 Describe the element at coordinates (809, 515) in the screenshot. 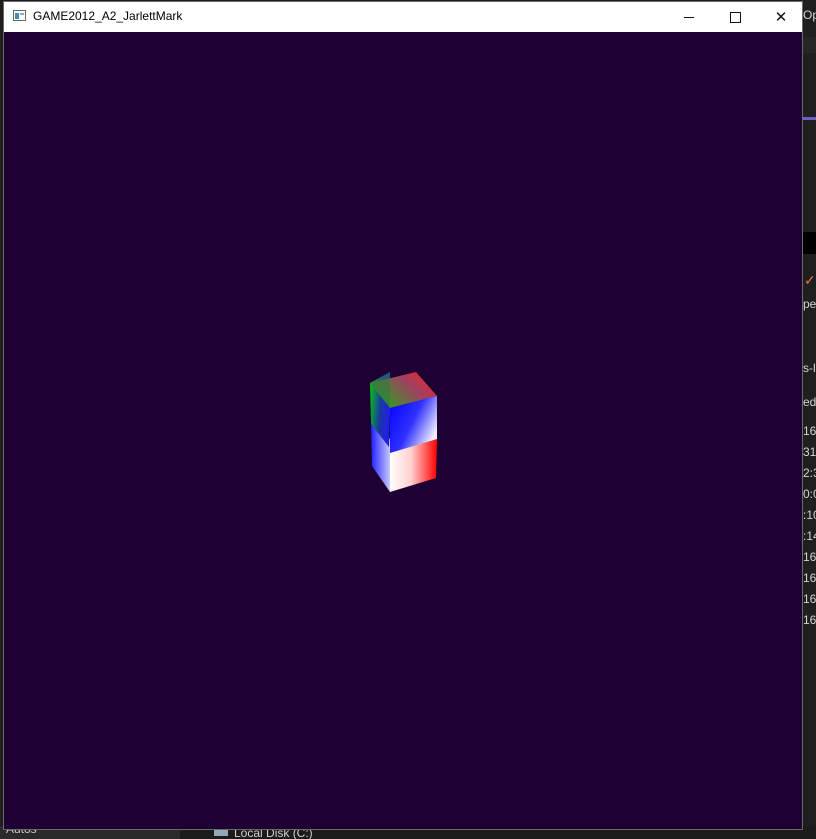

I see `bg-fragment: :10` at that location.